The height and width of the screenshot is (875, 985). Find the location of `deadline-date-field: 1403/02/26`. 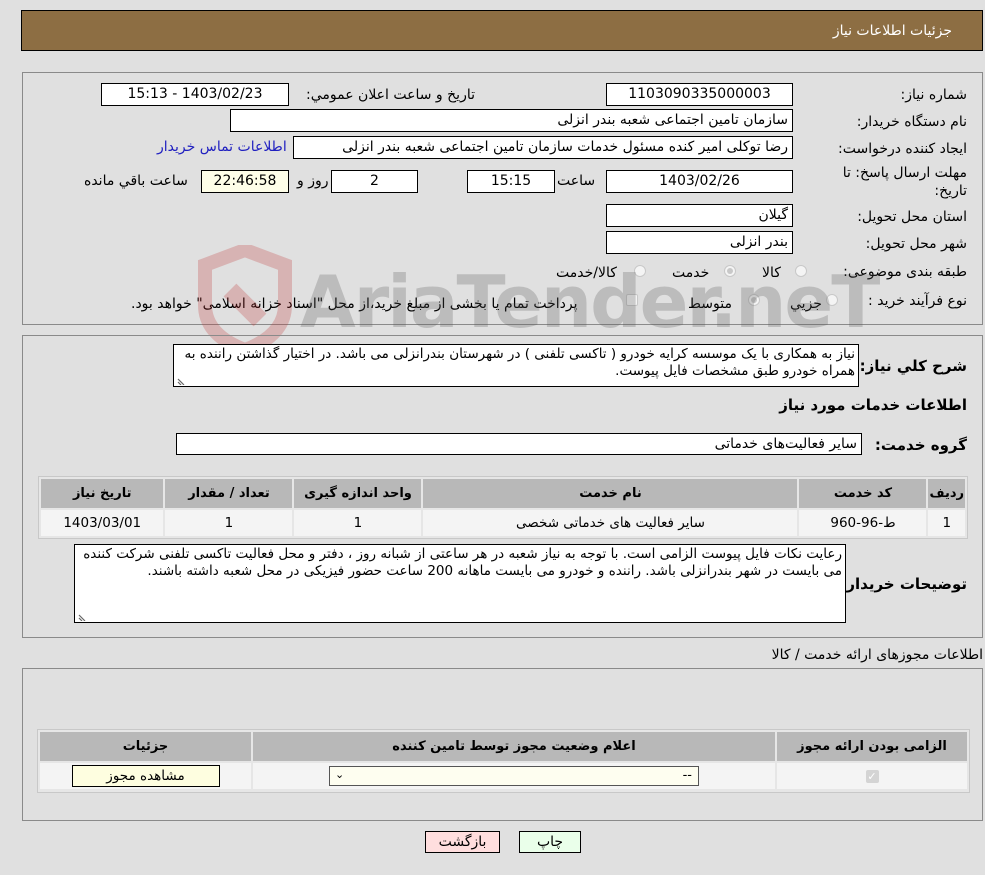

deadline-date-field: 1403/02/26 is located at coordinates (699, 181).